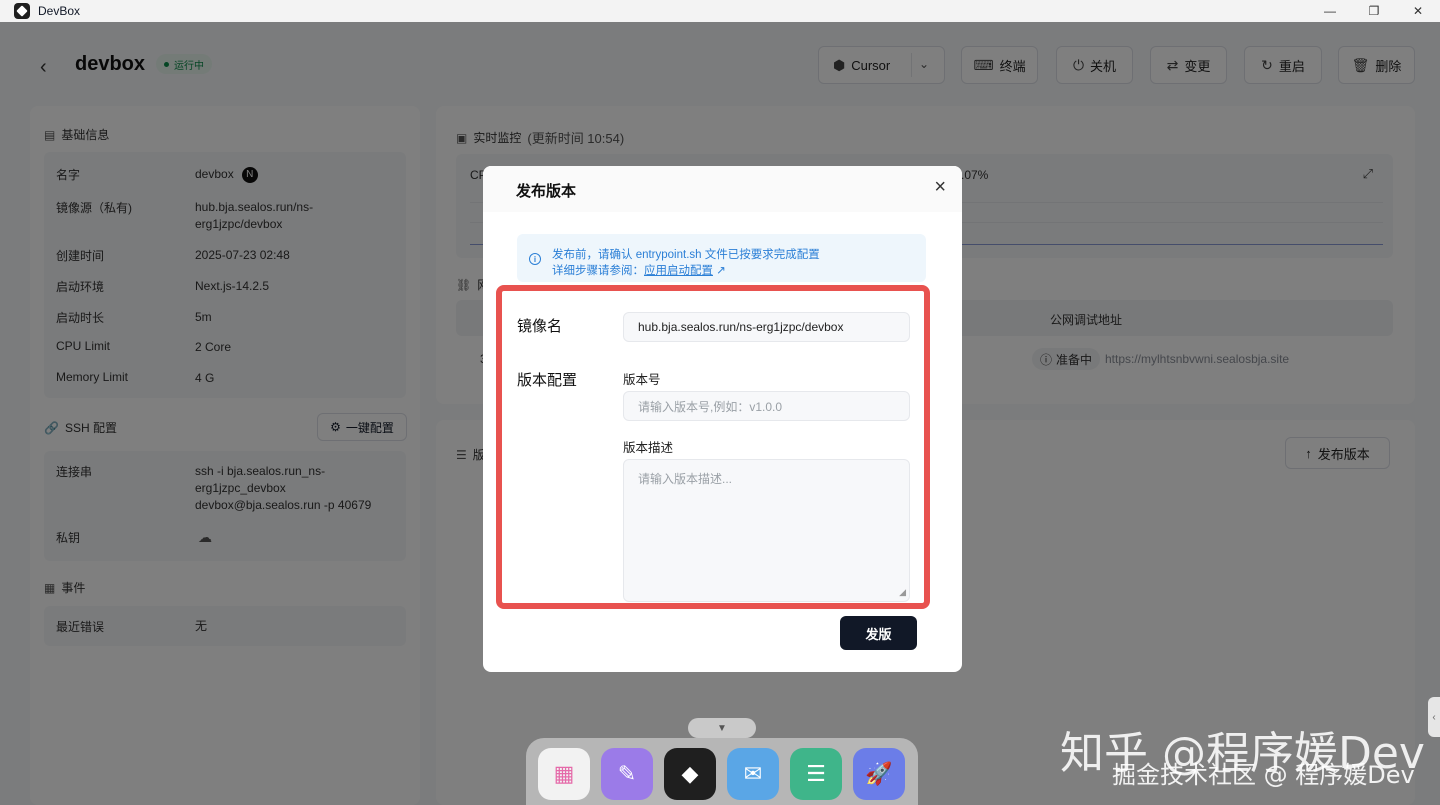  I want to click on window-controls: — ❐ ✕, so click(1374, 11).